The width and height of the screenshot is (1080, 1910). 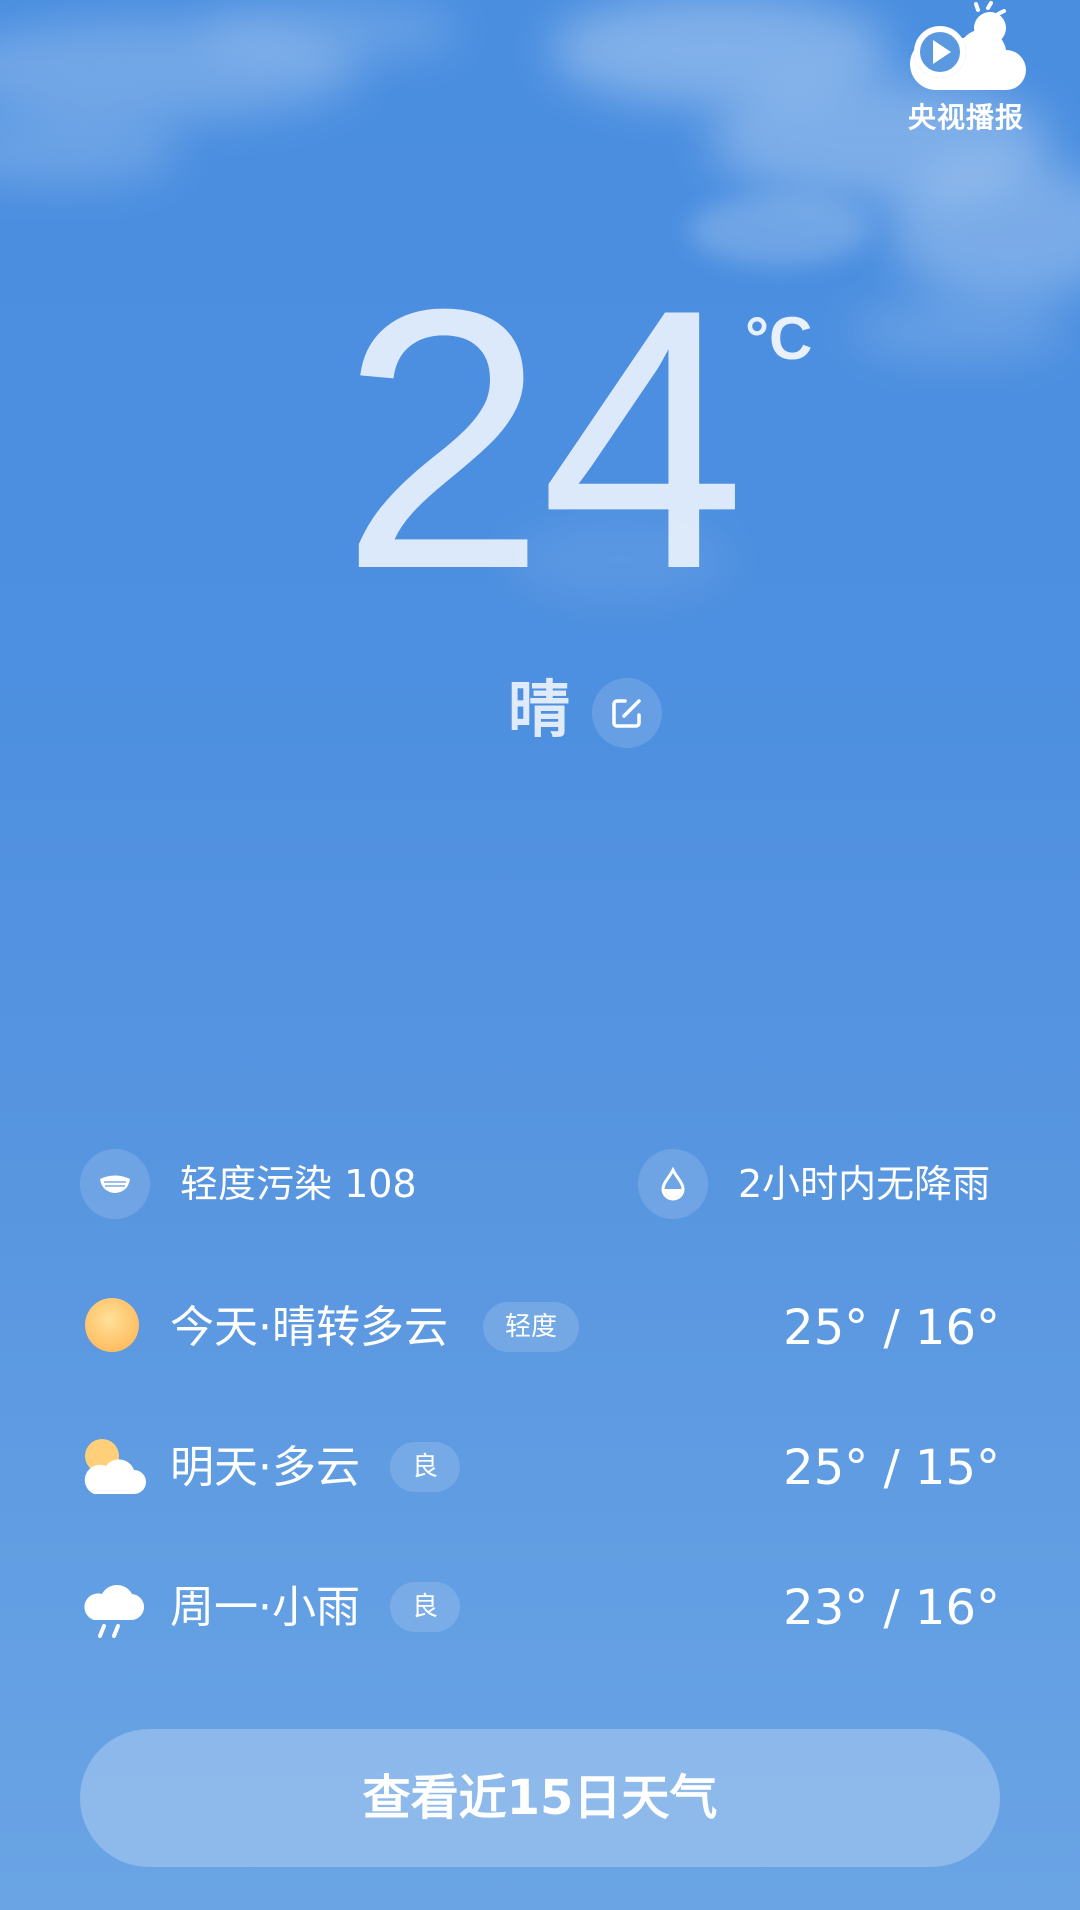 I want to click on forecast-row-tomorrow: 明天·多云 良 25° / 15°, so click(x=540, y=1468).